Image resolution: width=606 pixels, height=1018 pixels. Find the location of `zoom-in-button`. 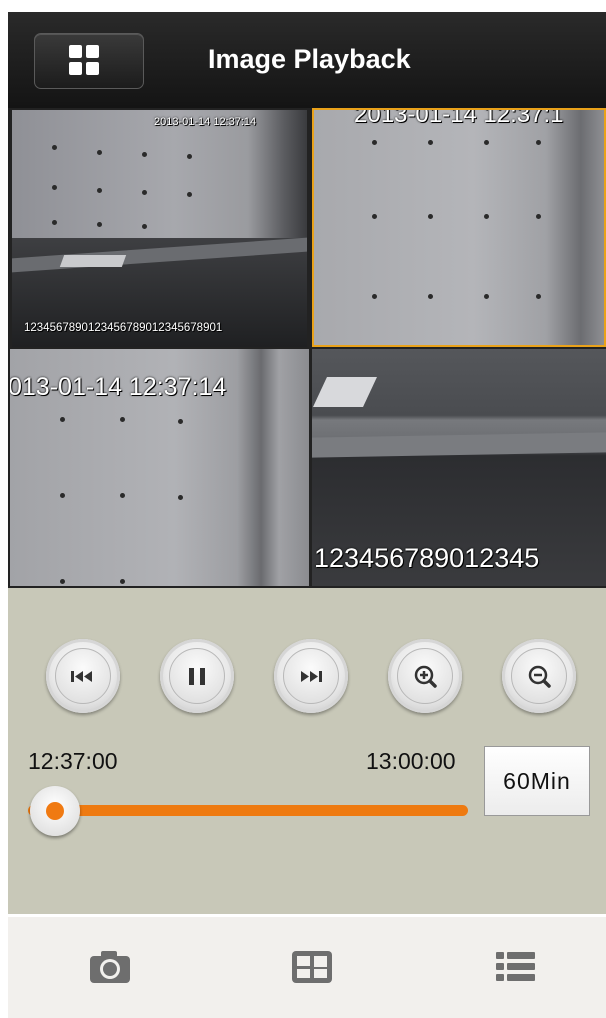

zoom-in-button is located at coordinates (425, 676).